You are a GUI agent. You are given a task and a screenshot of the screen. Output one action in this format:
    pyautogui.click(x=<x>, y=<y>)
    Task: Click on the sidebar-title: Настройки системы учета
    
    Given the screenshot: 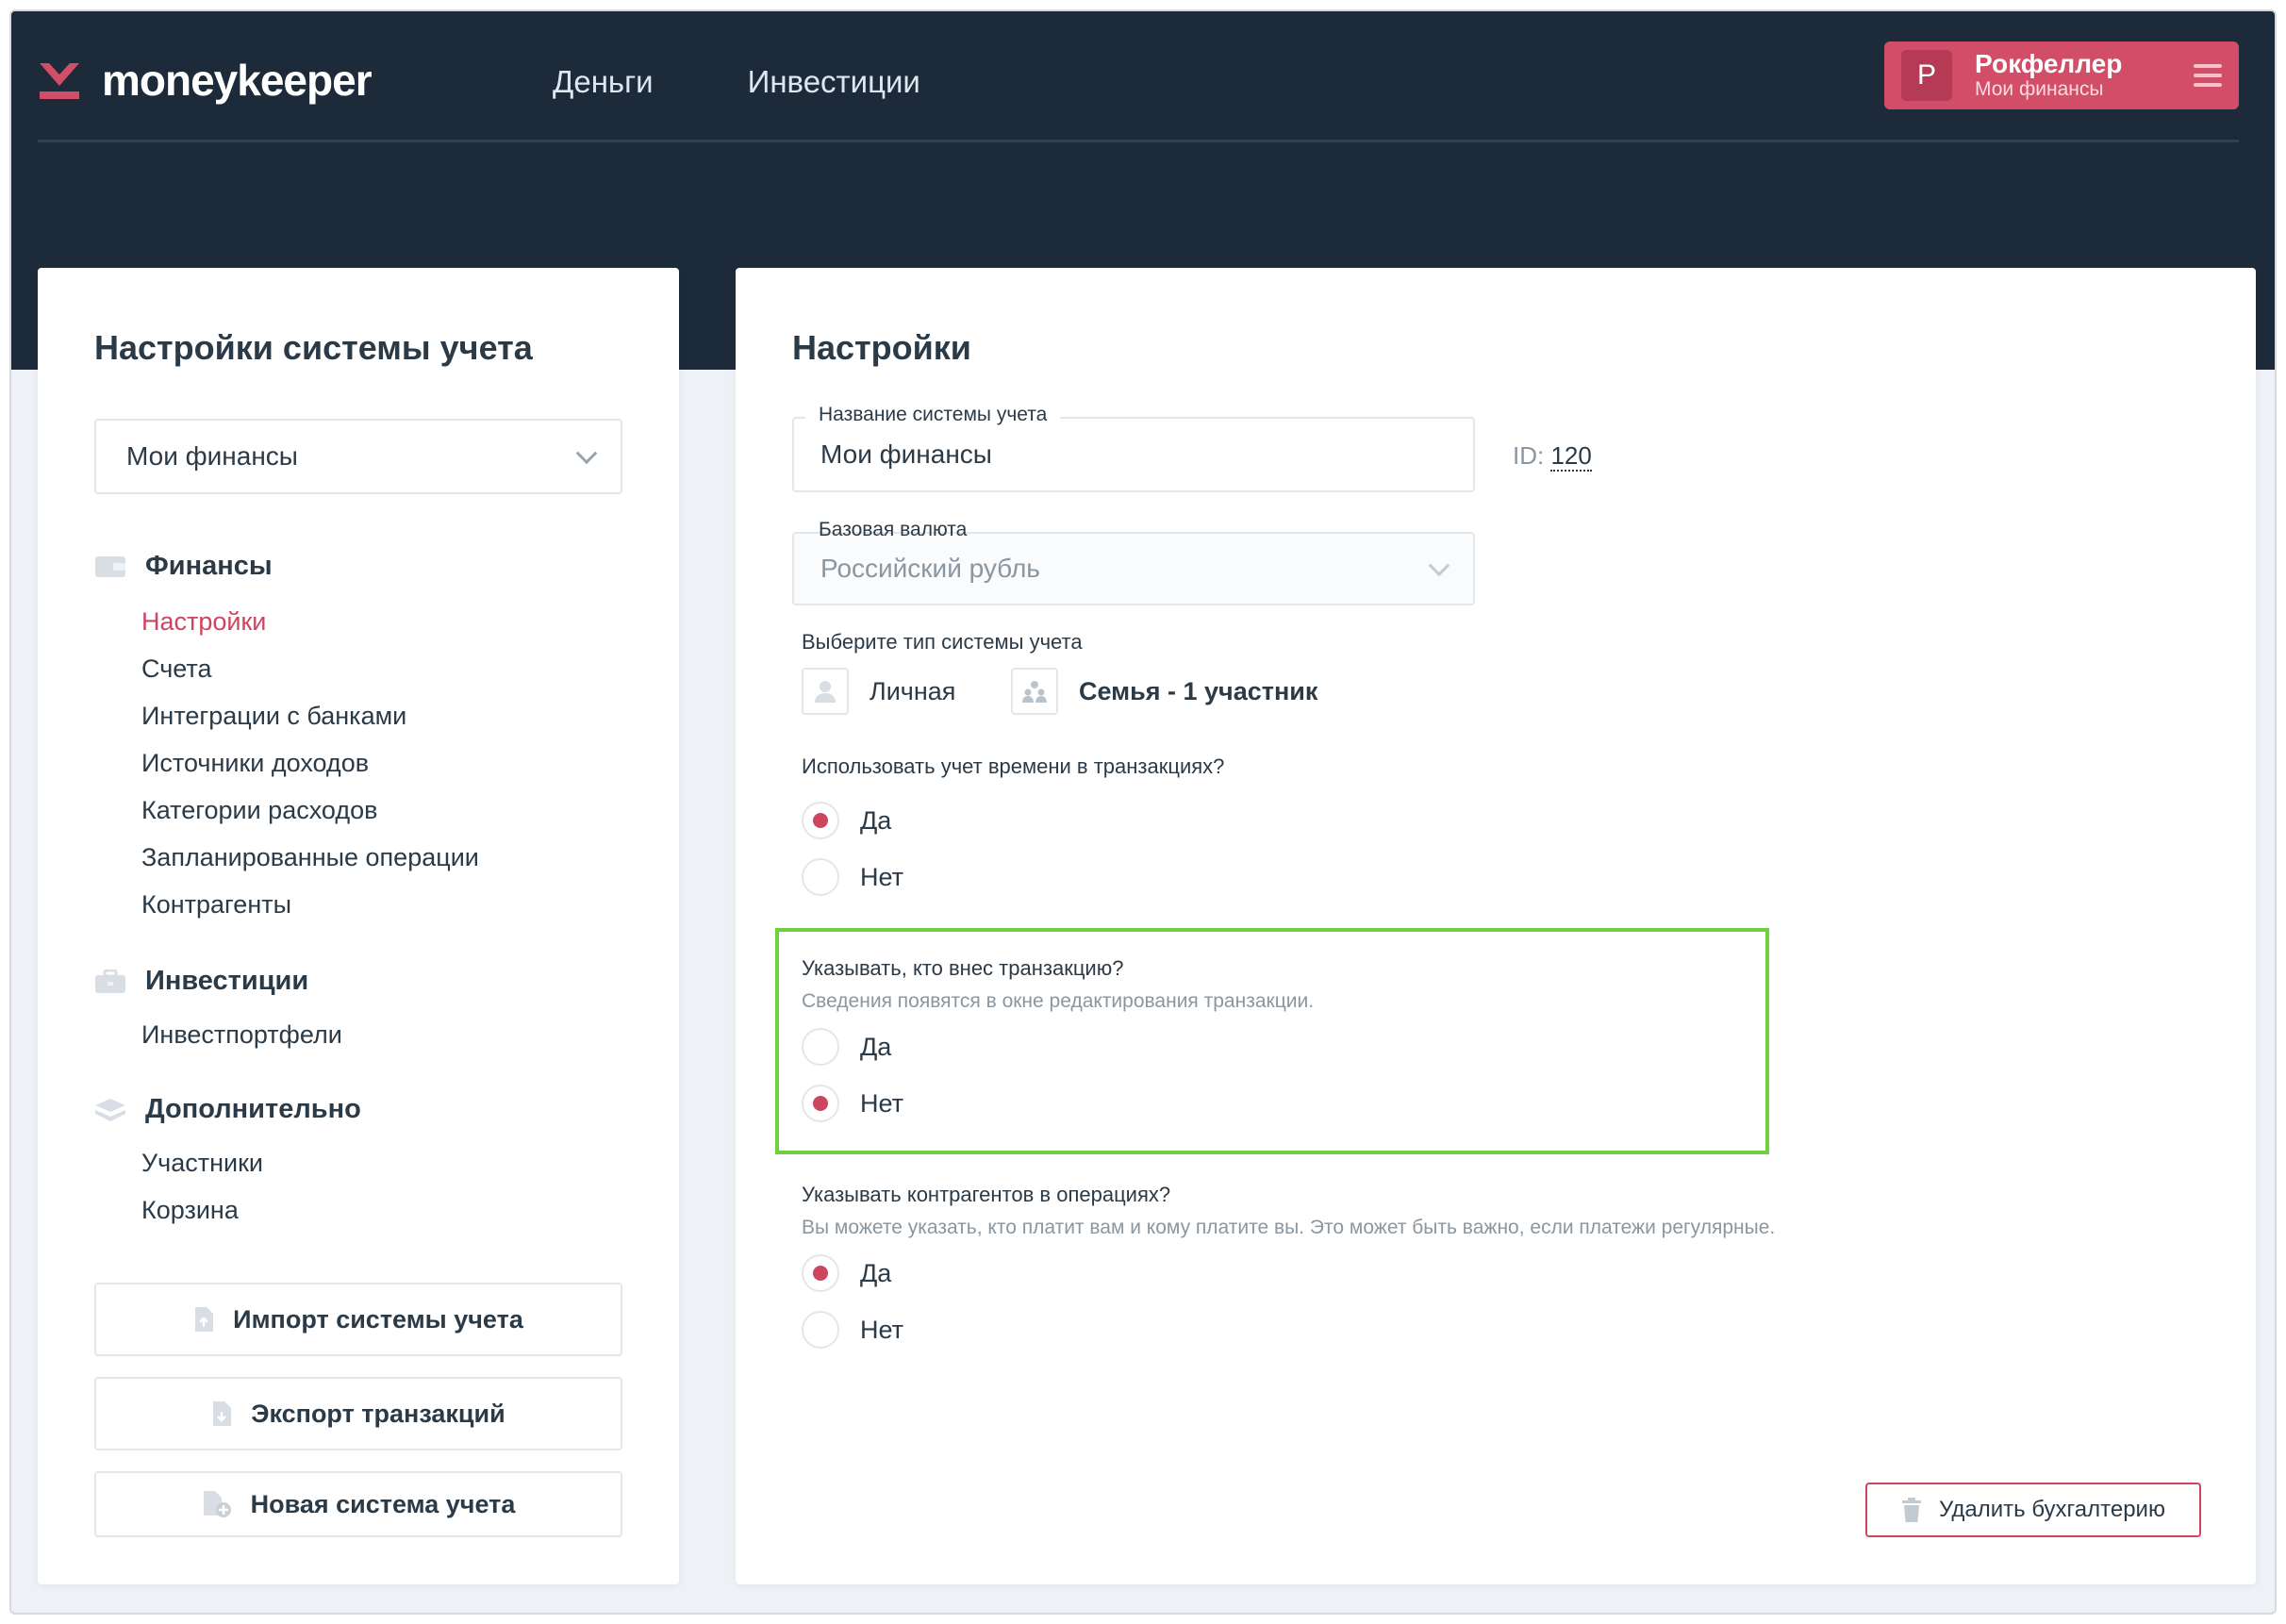 What is the action you would take?
    pyautogui.click(x=313, y=347)
    